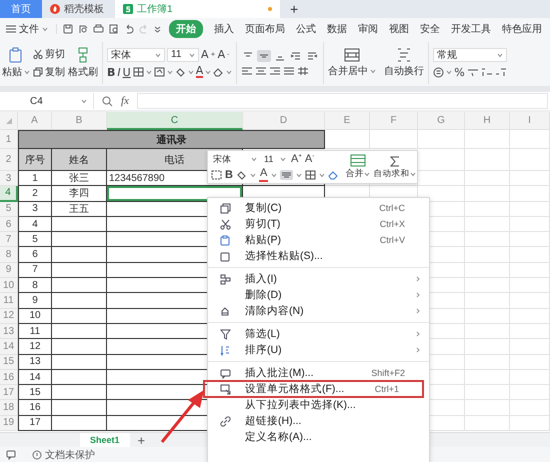 This screenshot has height=462, width=550. I want to click on wrap-text-button: 自动换行, so click(404, 63).